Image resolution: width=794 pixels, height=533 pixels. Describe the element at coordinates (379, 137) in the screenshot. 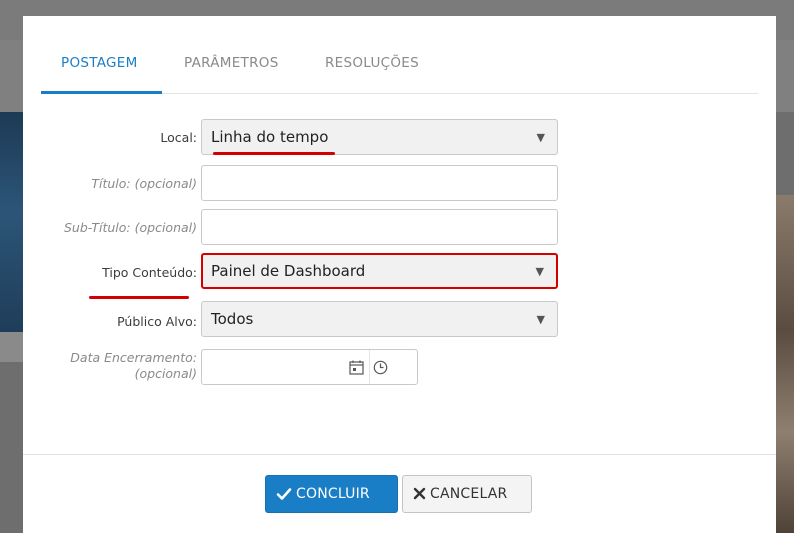

I see `local-select: Linha do tempo ▼` at that location.